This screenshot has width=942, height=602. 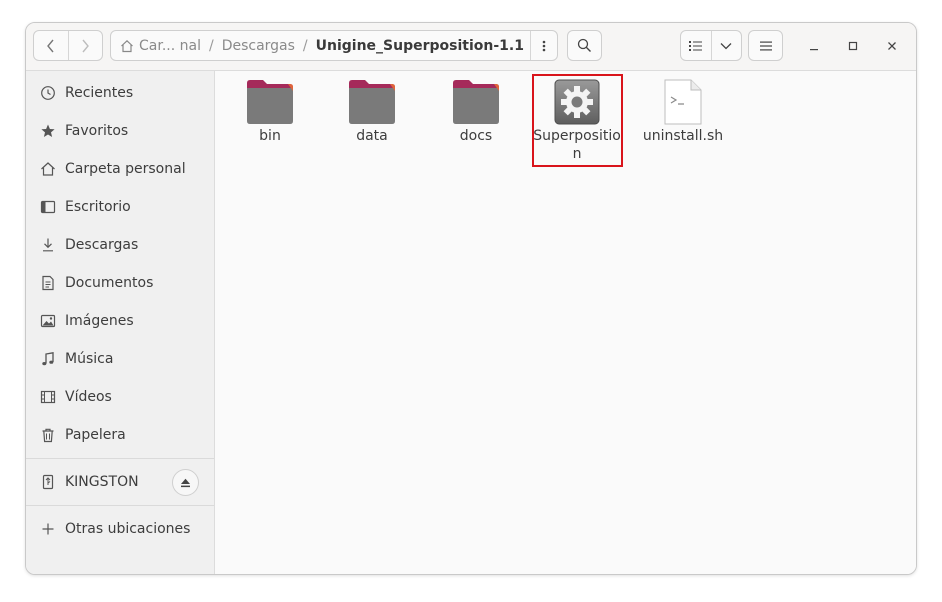 I want to click on download-icon, so click(x=48, y=245).